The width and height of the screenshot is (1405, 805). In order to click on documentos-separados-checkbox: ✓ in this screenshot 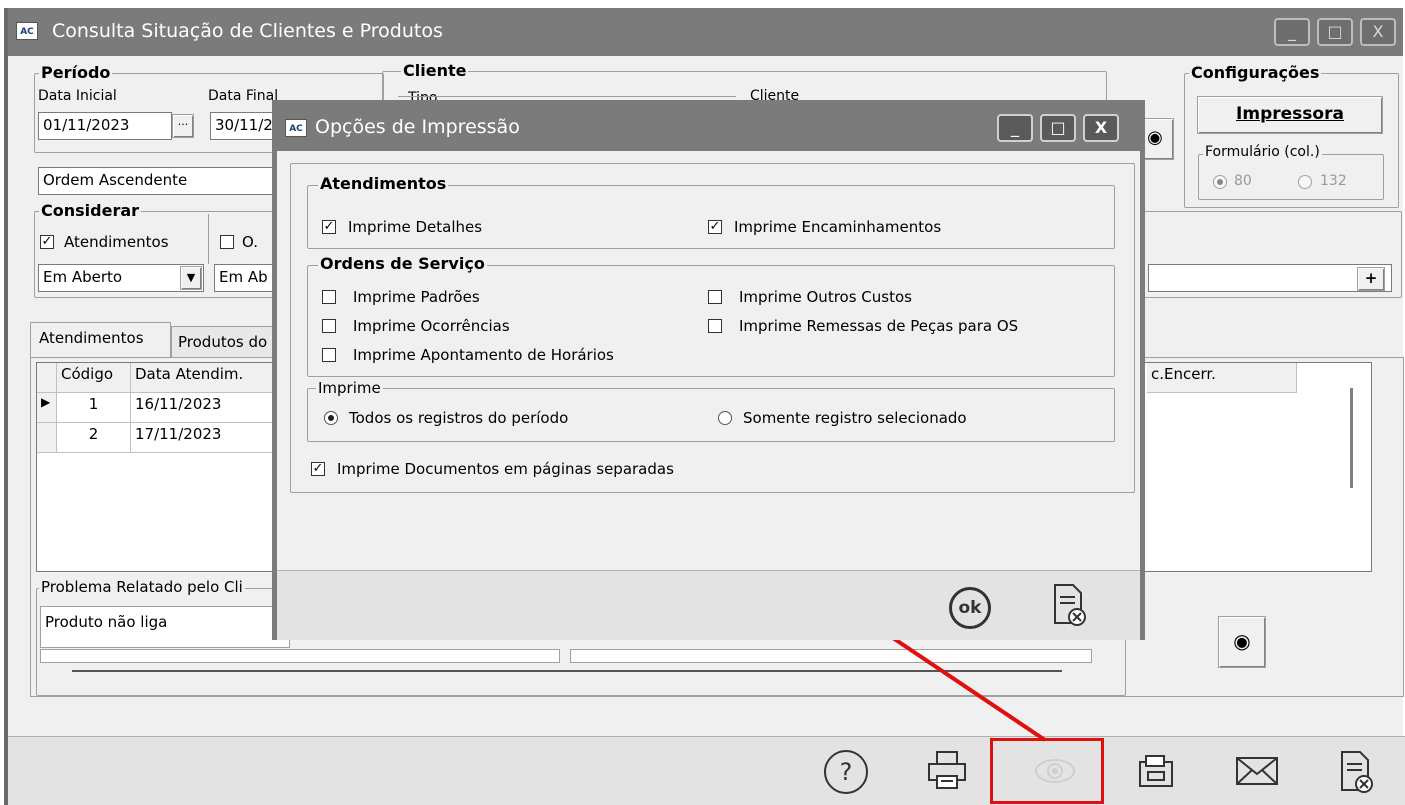, I will do `click(318, 469)`.